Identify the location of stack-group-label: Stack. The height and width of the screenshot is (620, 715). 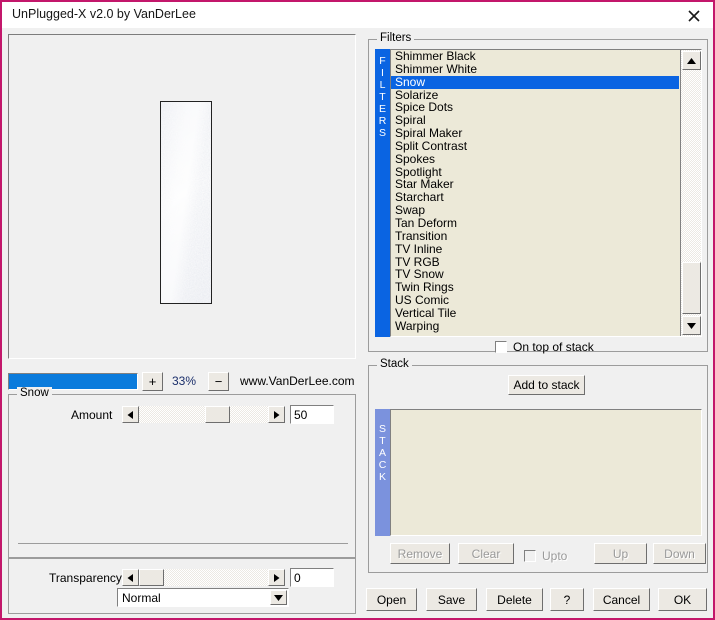
(394, 364).